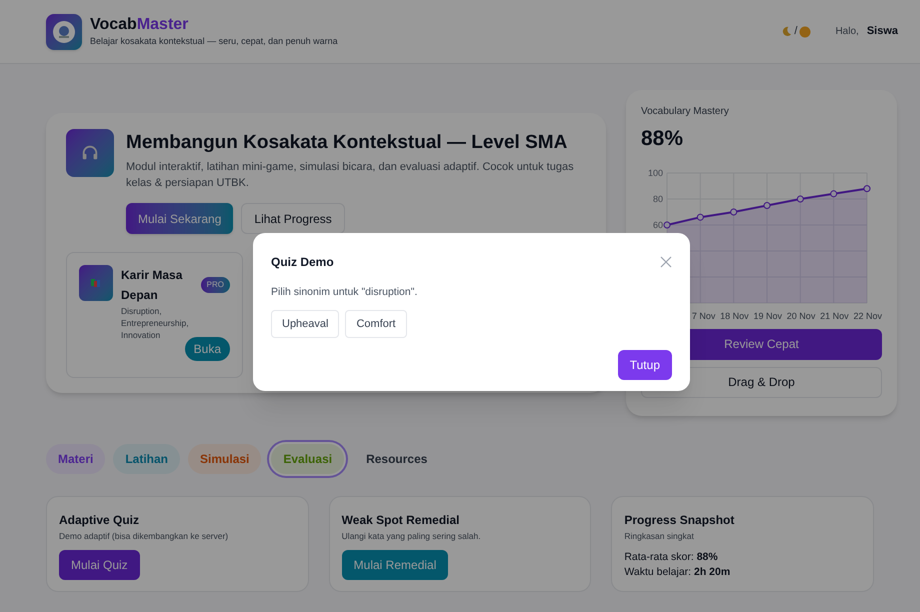 This screenshot has width=920, height=612. What do you see at coordinates (662, 139) in the screenshot?
I see `mastery-value: 88%` at bounding box center [662, 139].